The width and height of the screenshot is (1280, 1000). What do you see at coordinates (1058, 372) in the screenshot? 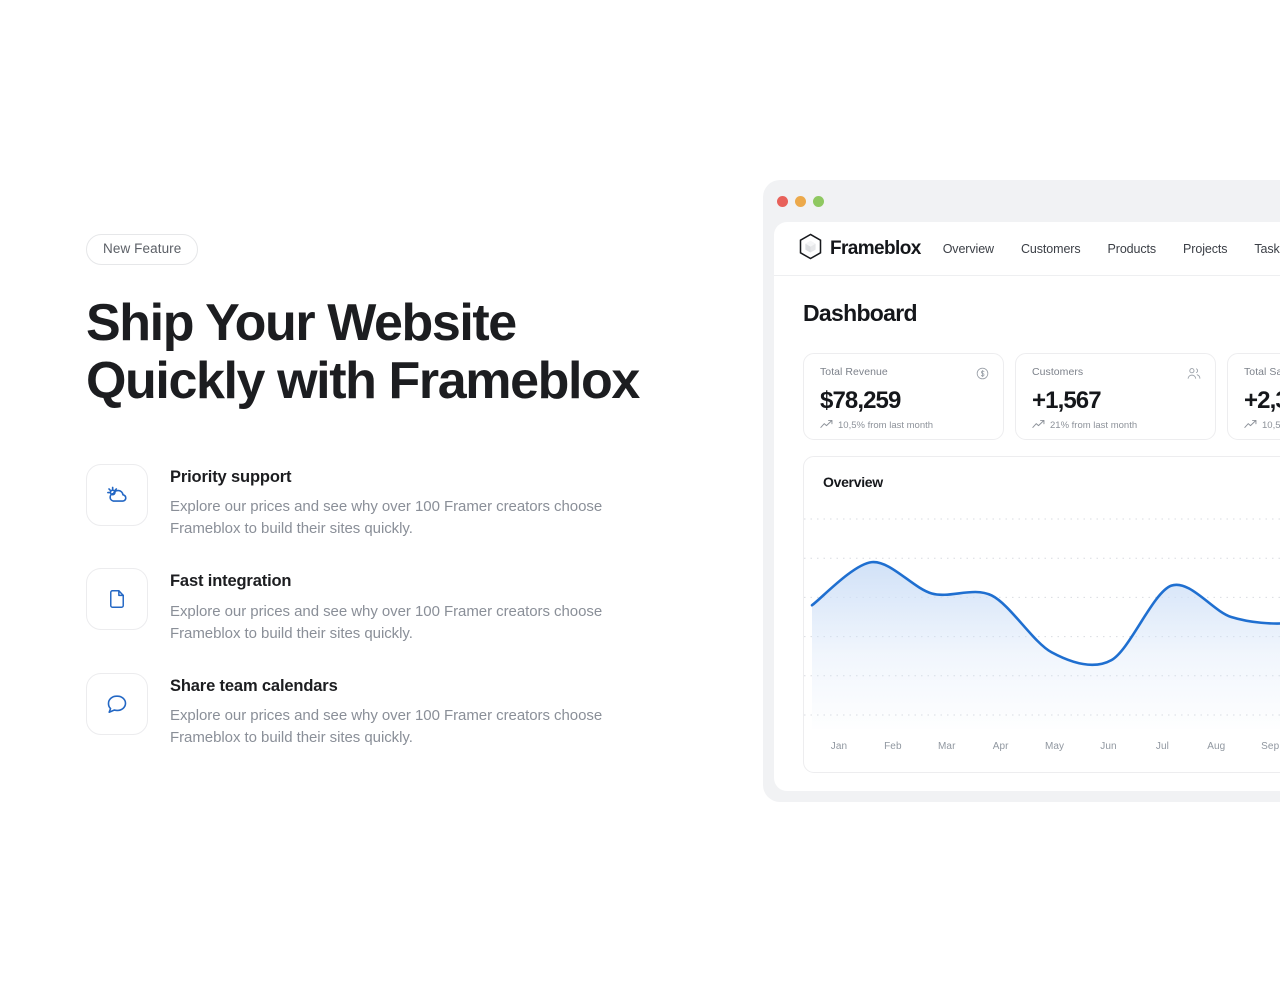
I see `stat-label: Customers` at bounding box center [1058, 372].